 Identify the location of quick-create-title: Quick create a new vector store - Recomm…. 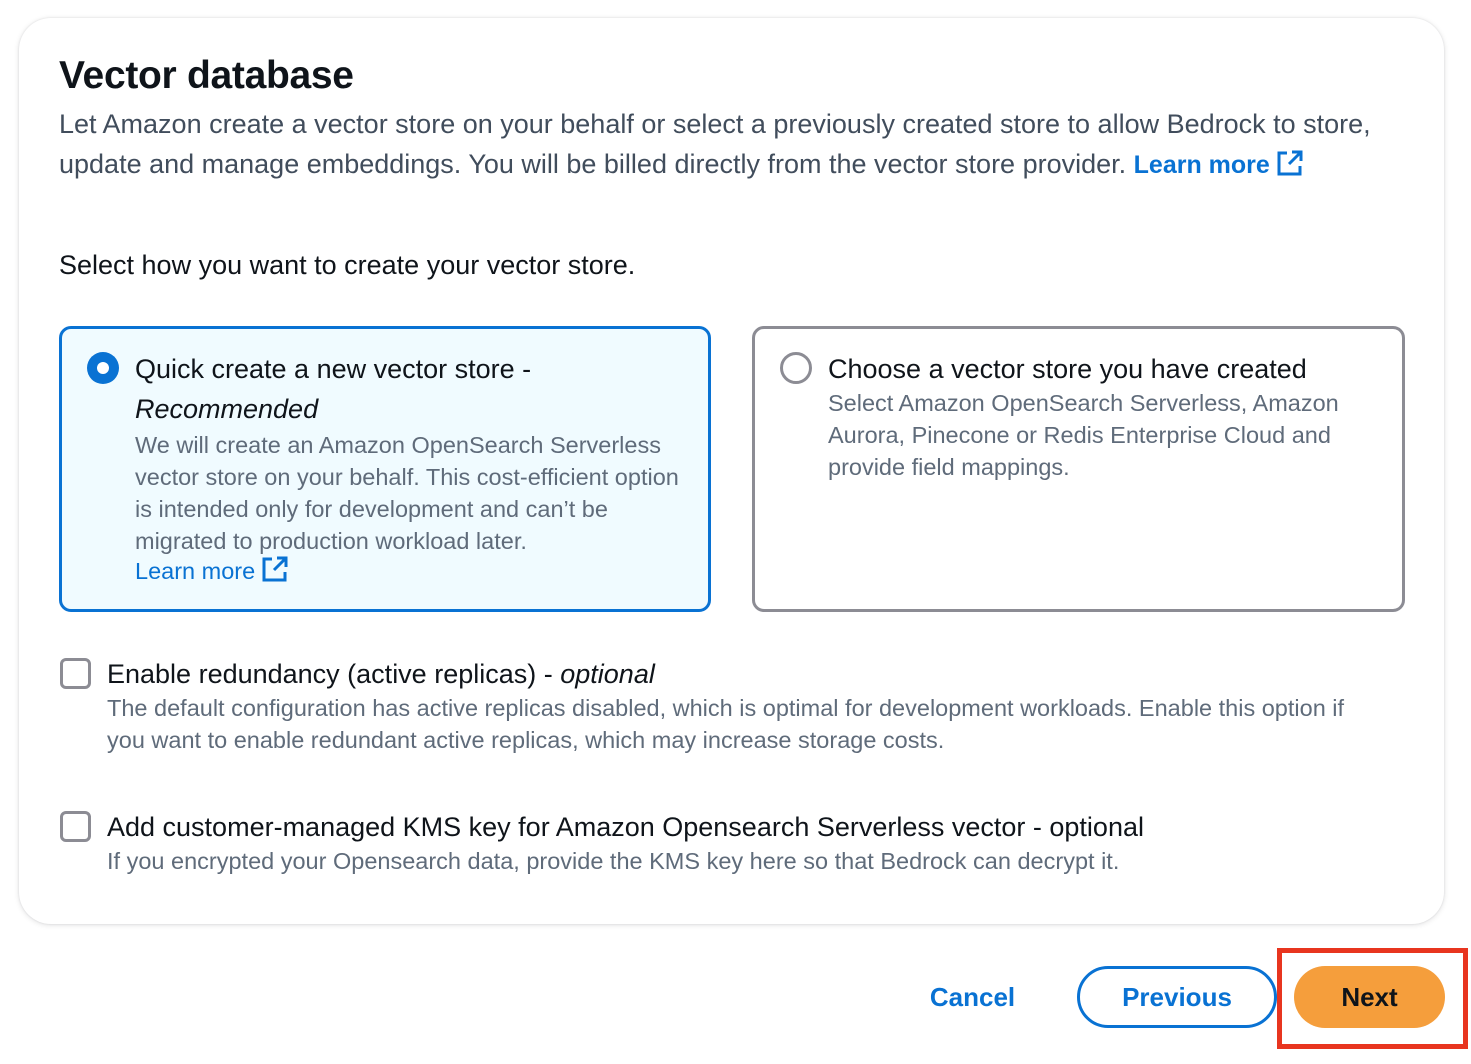
(333, 389).